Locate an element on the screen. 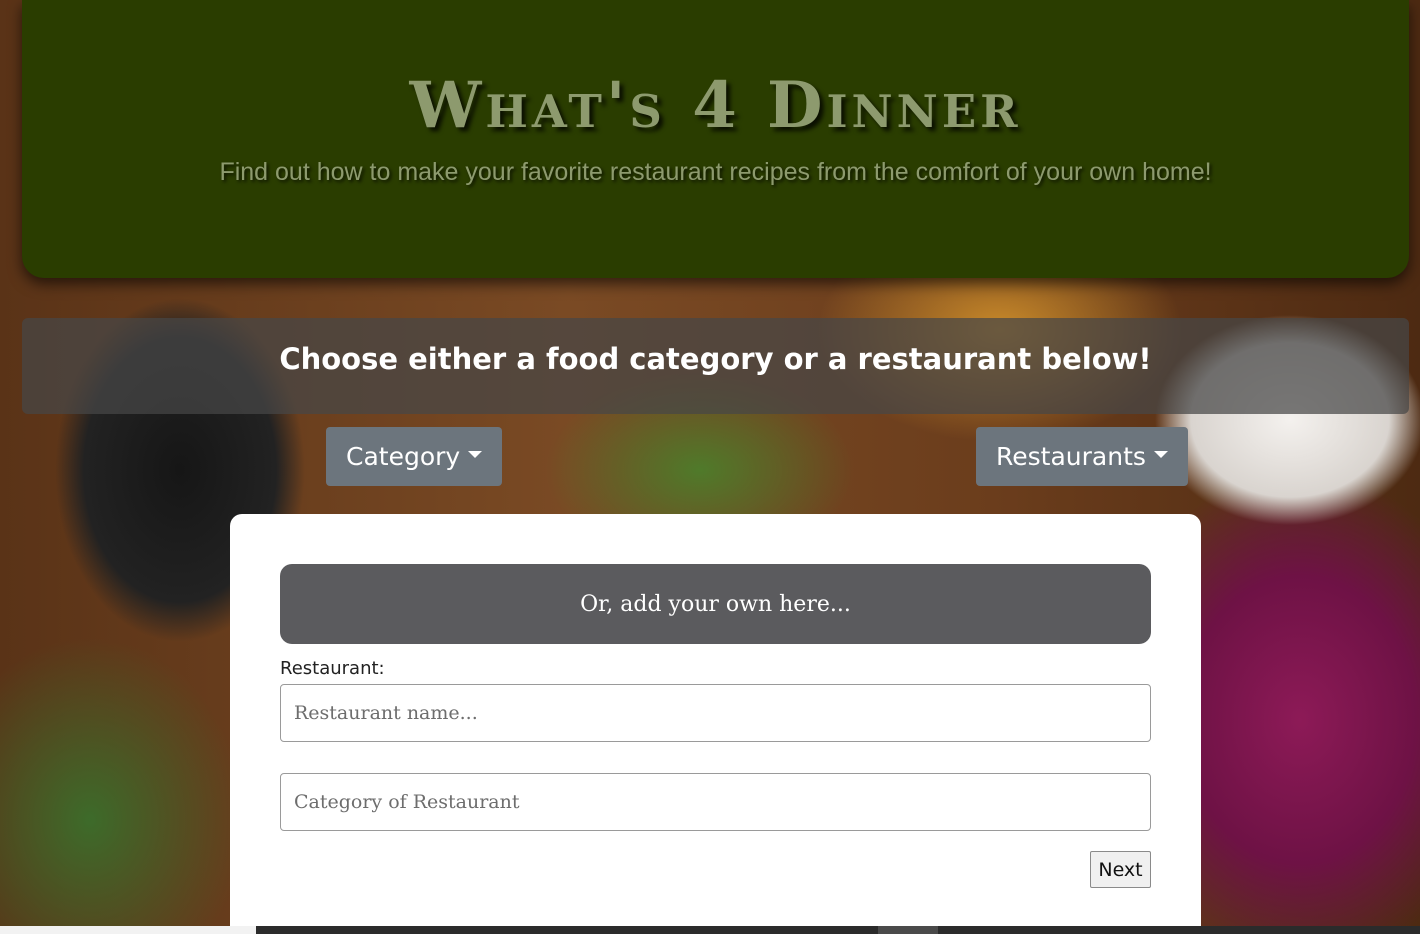 Image resolution: width=1420 pixels, height=934 pixels. site-title: What's 4 Dinner is located at coordinates (715, 105).